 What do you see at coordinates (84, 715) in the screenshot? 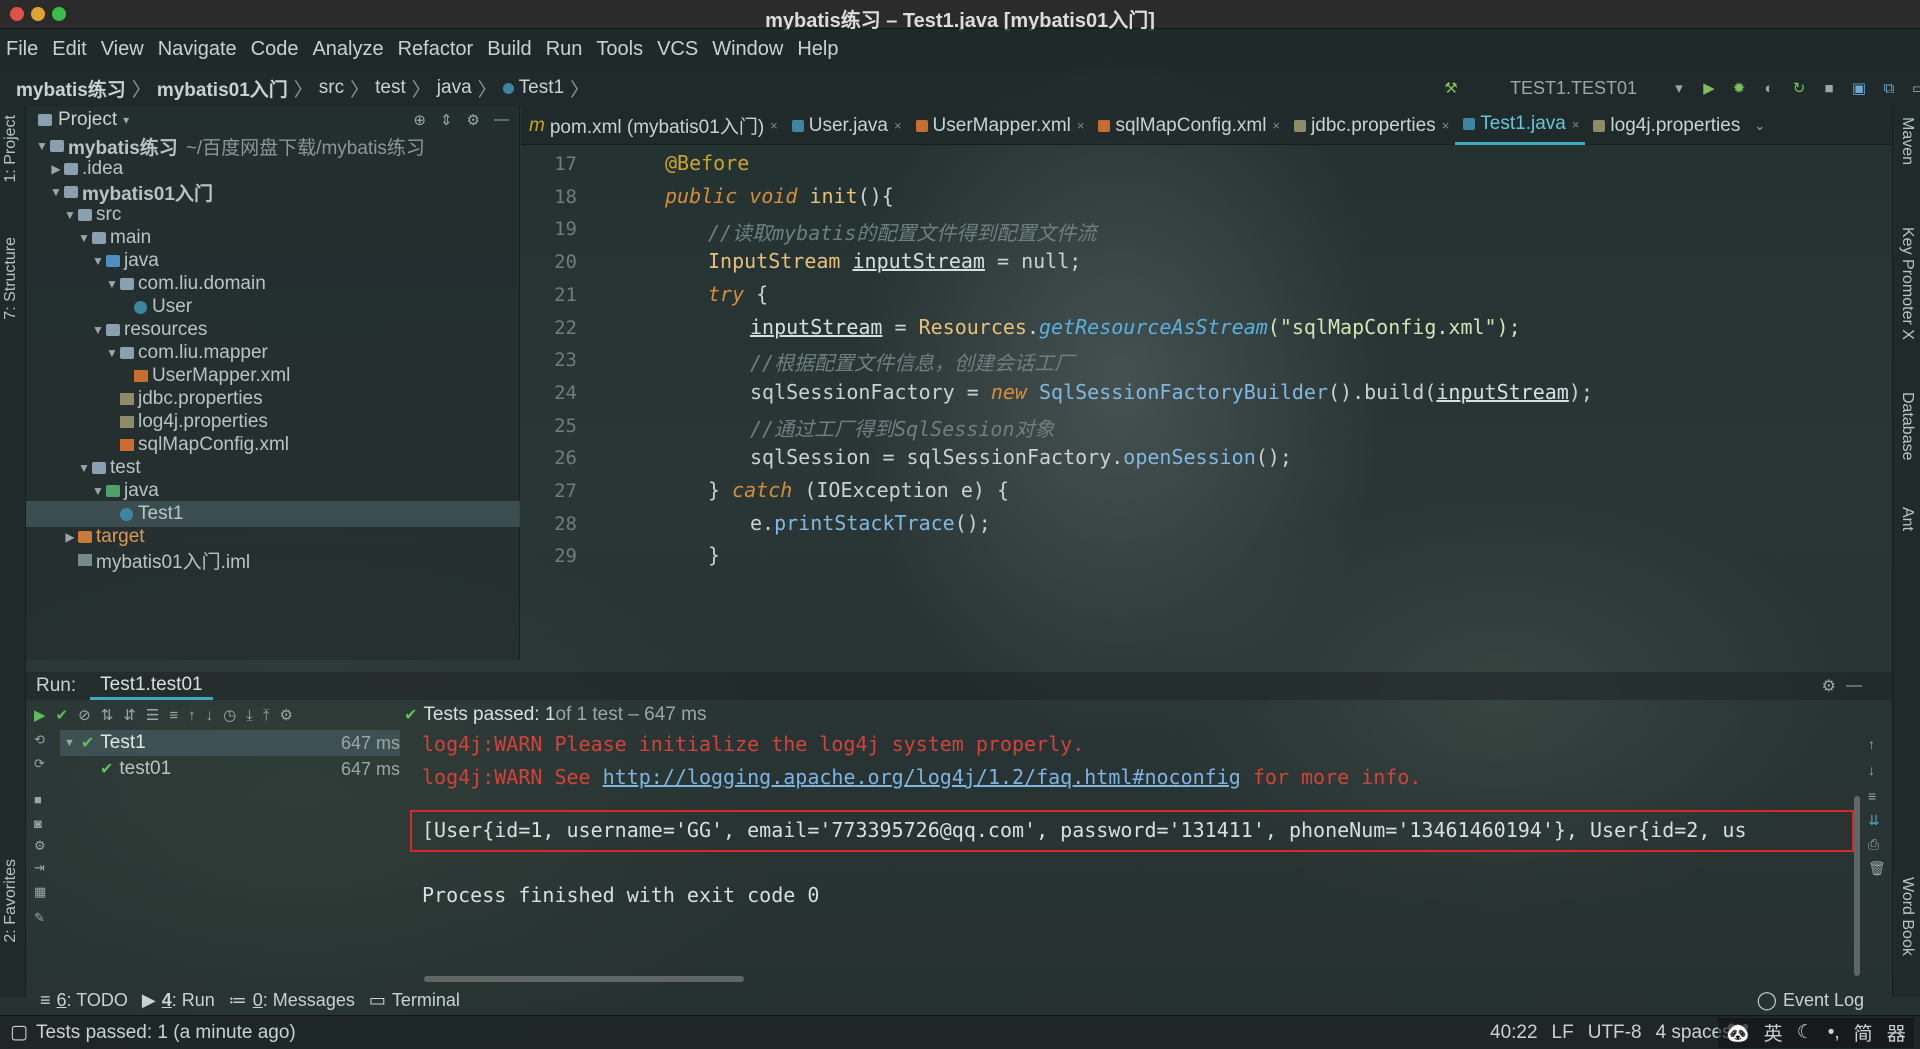
I see `show-ignored-icon: ⊘` at bounding box center [84, 715].